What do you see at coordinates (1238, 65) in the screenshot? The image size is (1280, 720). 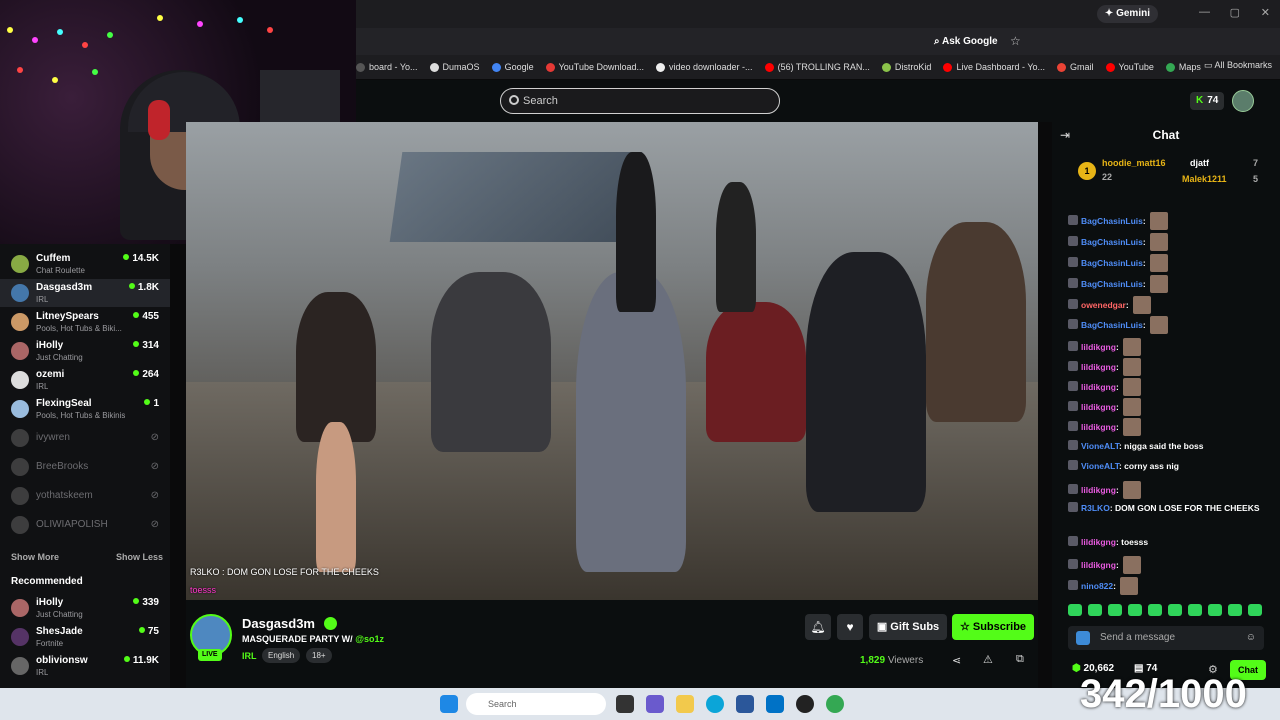 I see `all-bookmarks-button: ▭ All Bookmarks` at bounding box center [1238, 65].